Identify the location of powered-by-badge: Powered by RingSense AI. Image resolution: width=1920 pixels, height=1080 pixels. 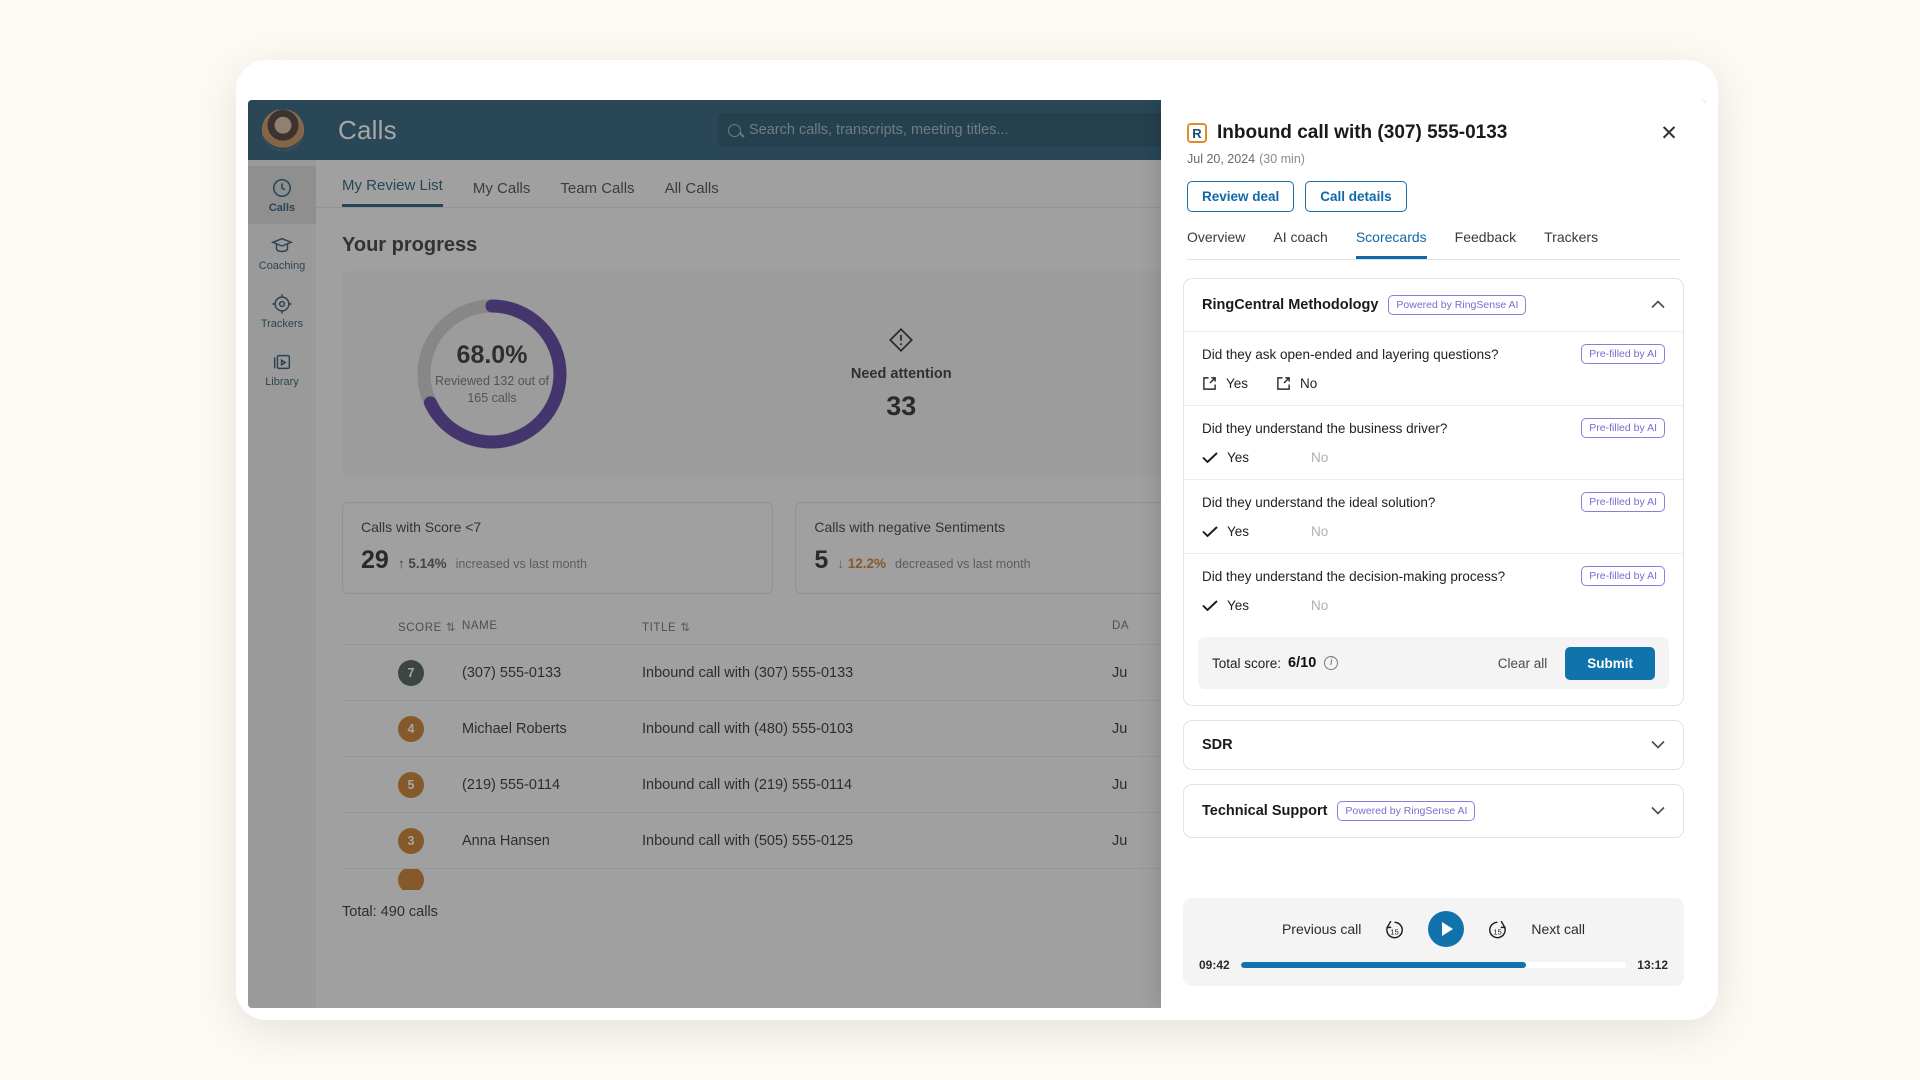
(1406, 811).